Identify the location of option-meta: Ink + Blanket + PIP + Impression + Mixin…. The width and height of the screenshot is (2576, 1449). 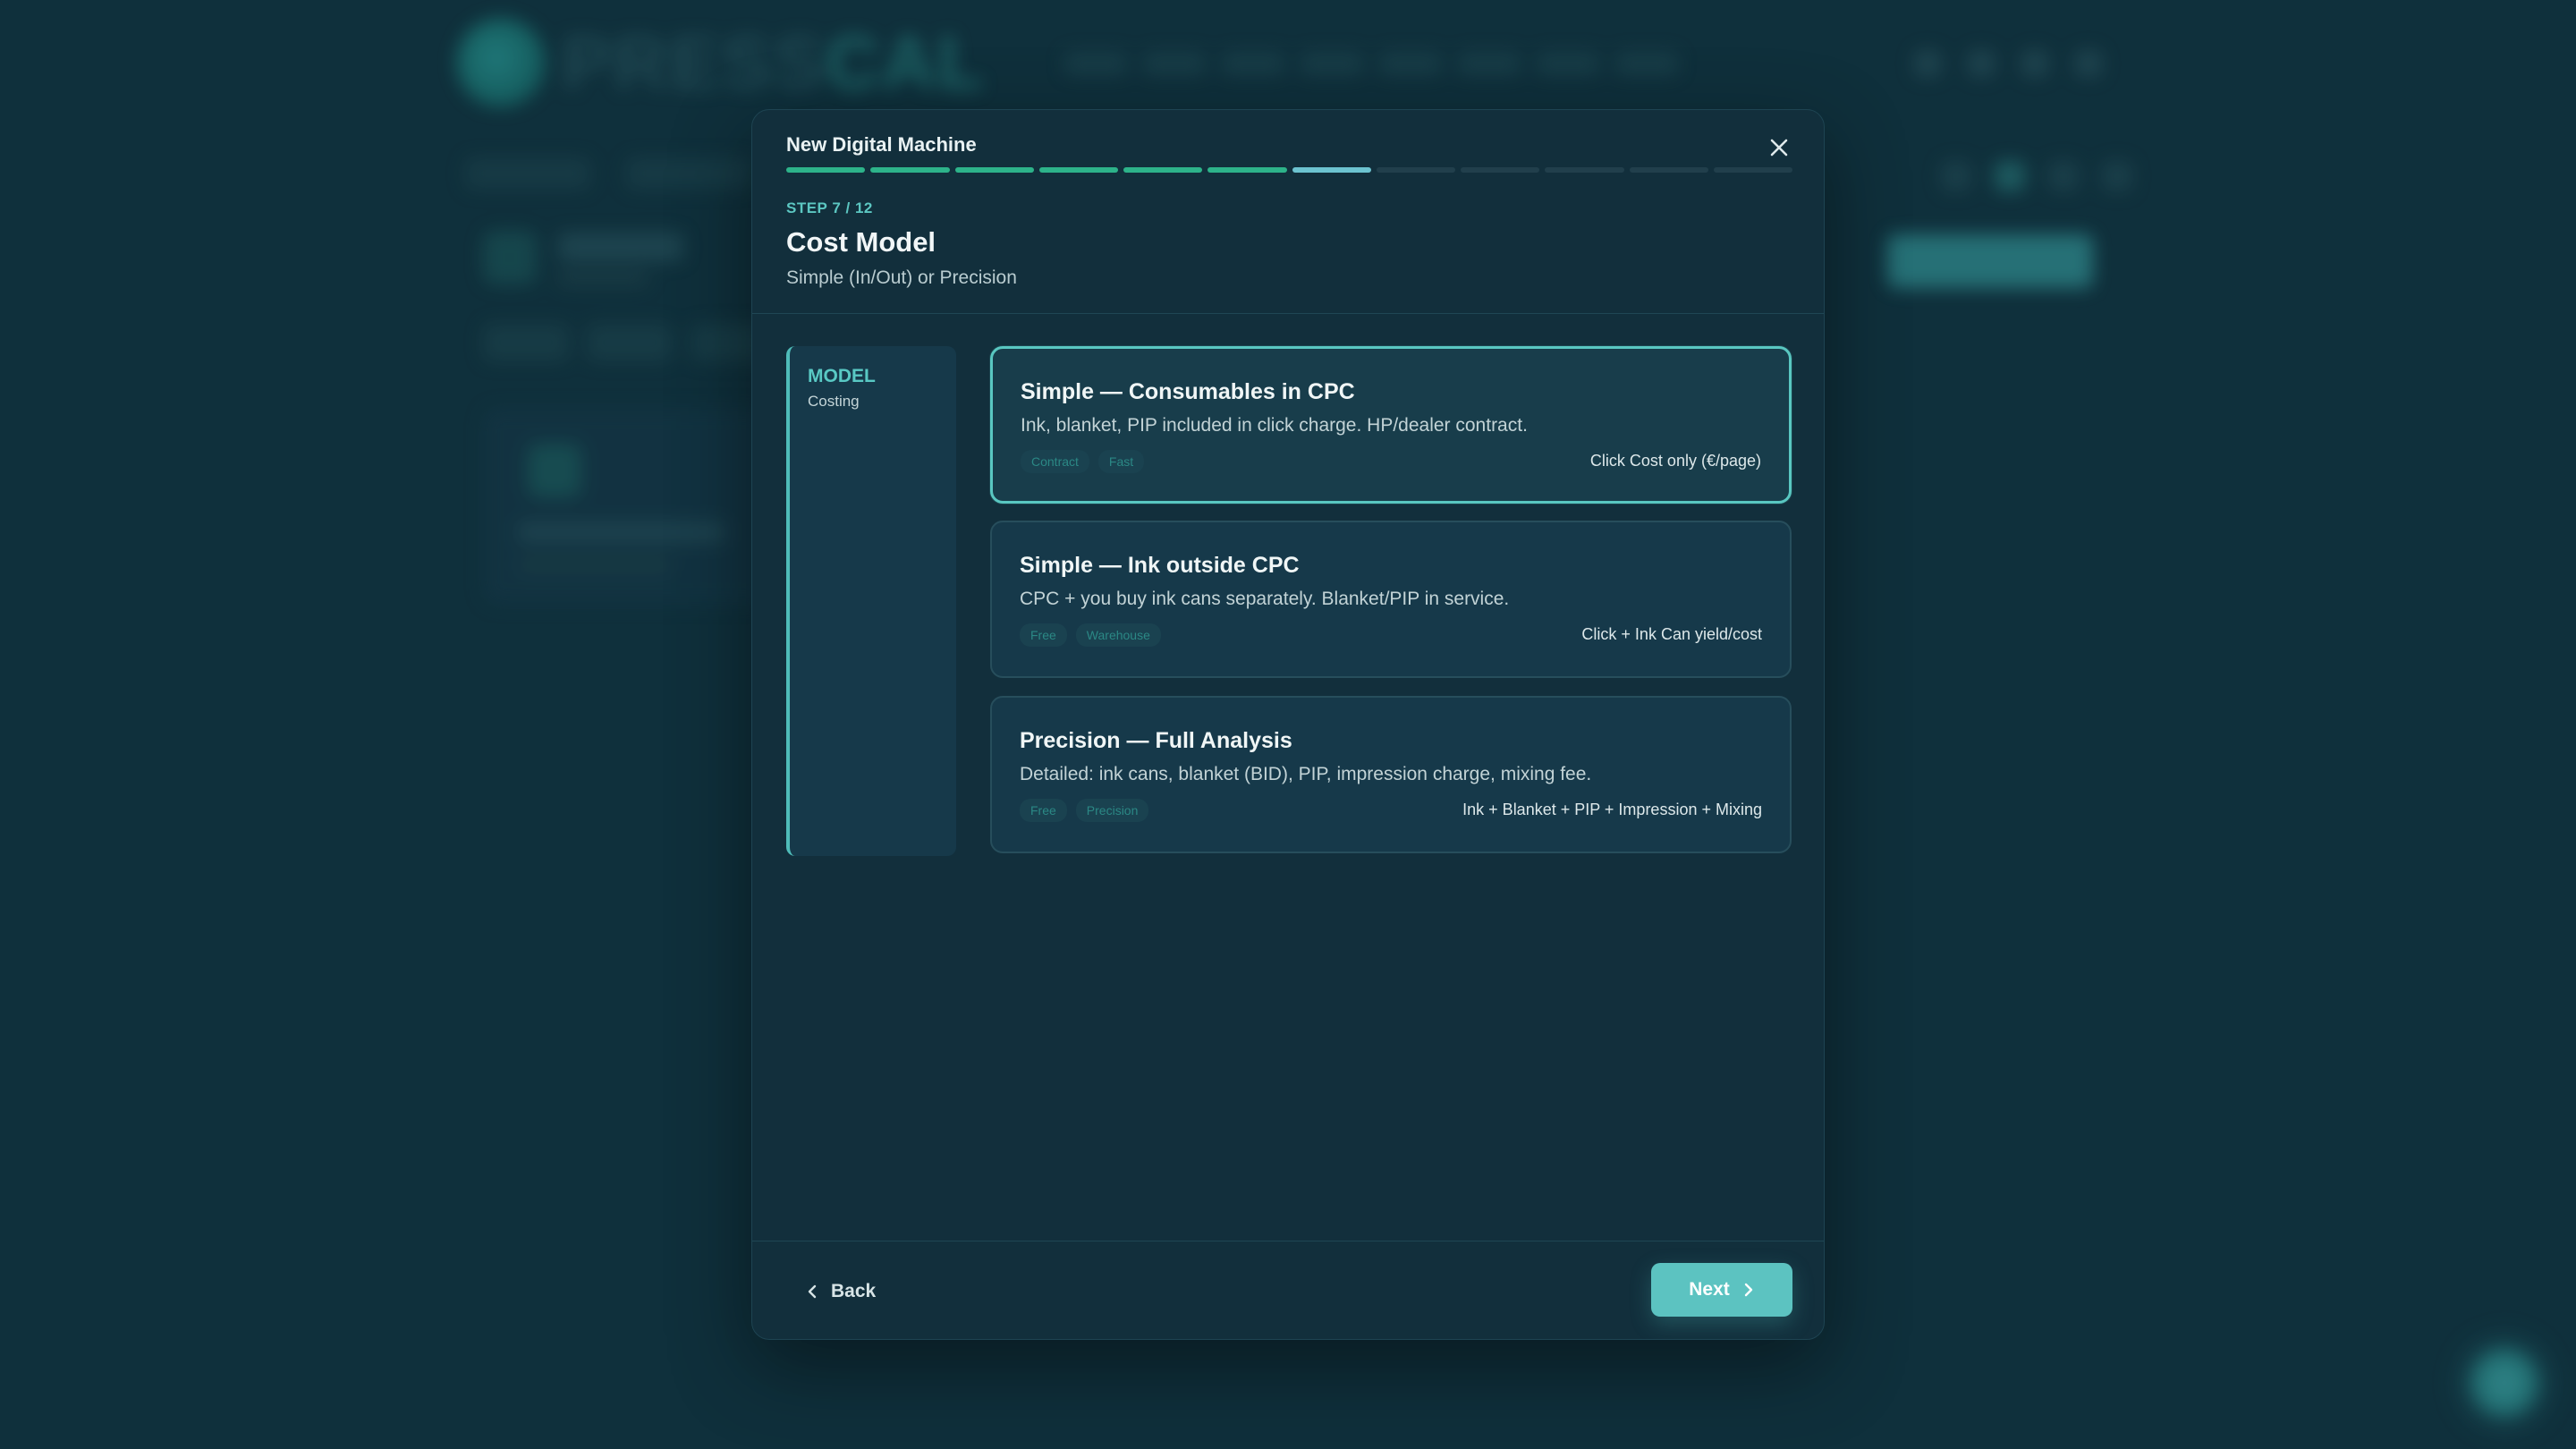
(1612, 809).